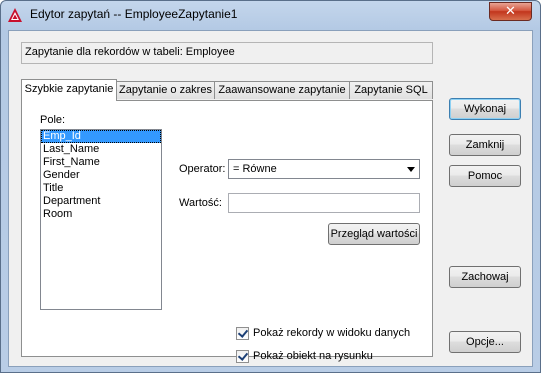  What do you see at coordinates (101, 201) in the screenshot?
I see `list-item: Department` at bounding box center [101, 201].